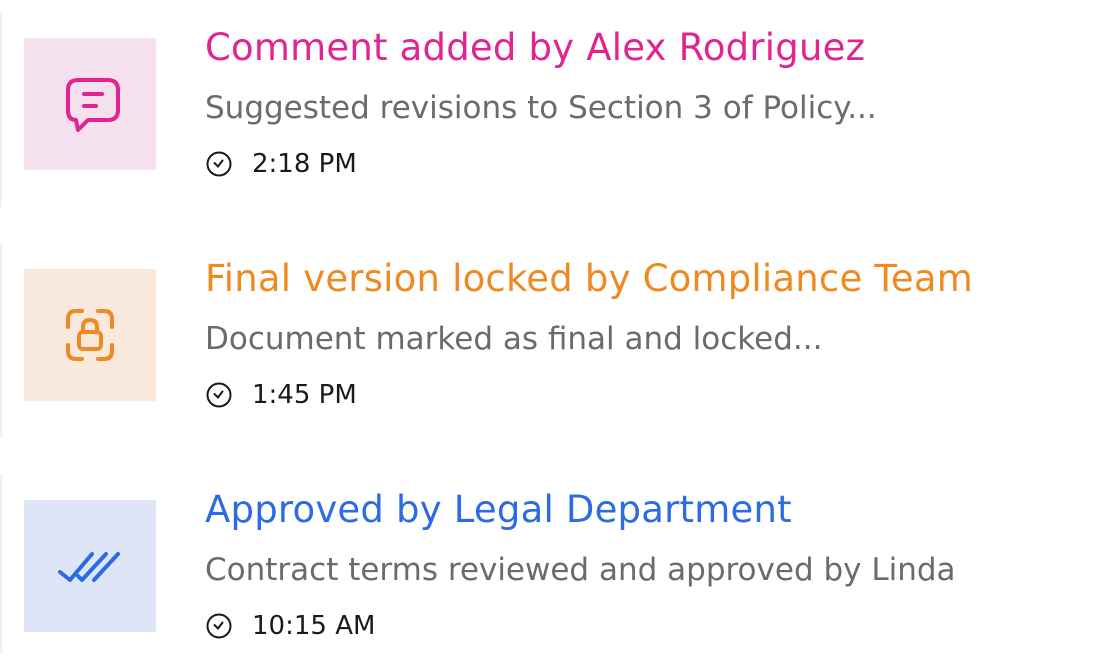  Describe the element at coordinates (304, 395) in the screenshot. I see `activity-time: 1:45 PM` at that location.